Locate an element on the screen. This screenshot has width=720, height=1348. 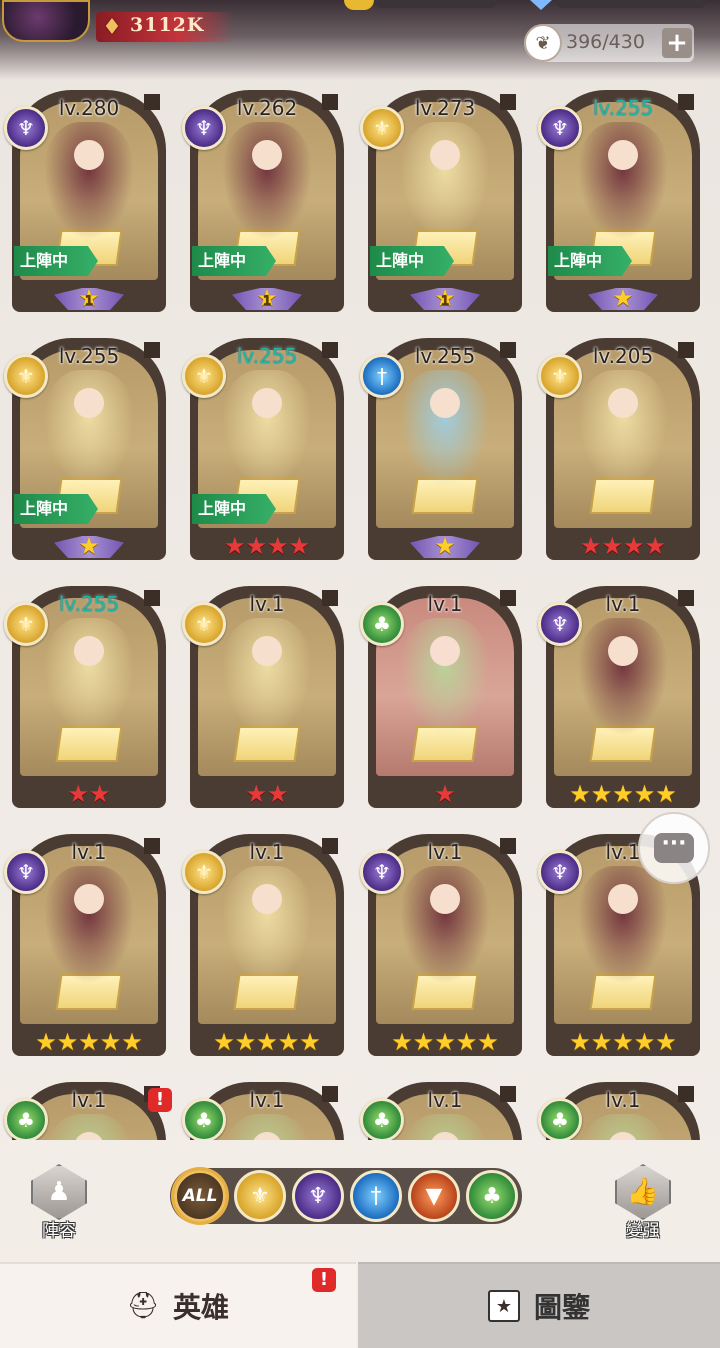
hero-card: lv.1 ⚜ ★ ★ ★ ★ ★ is located at coordinates (265, 946).